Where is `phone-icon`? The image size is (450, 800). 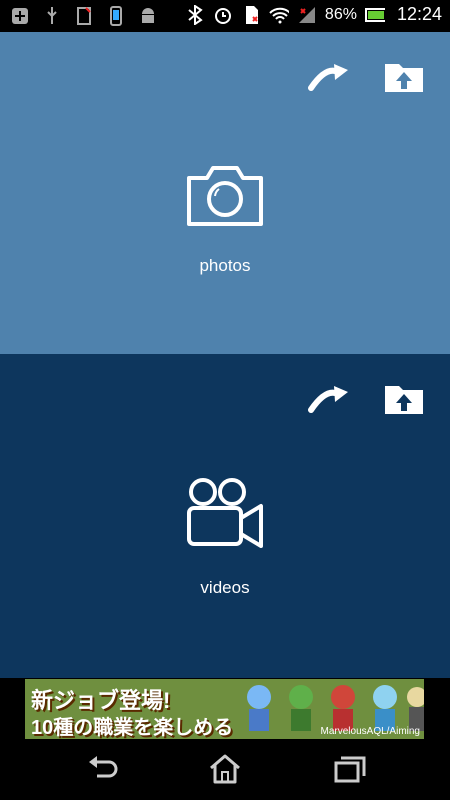
phone-icon is located at coordinates (116, 16).